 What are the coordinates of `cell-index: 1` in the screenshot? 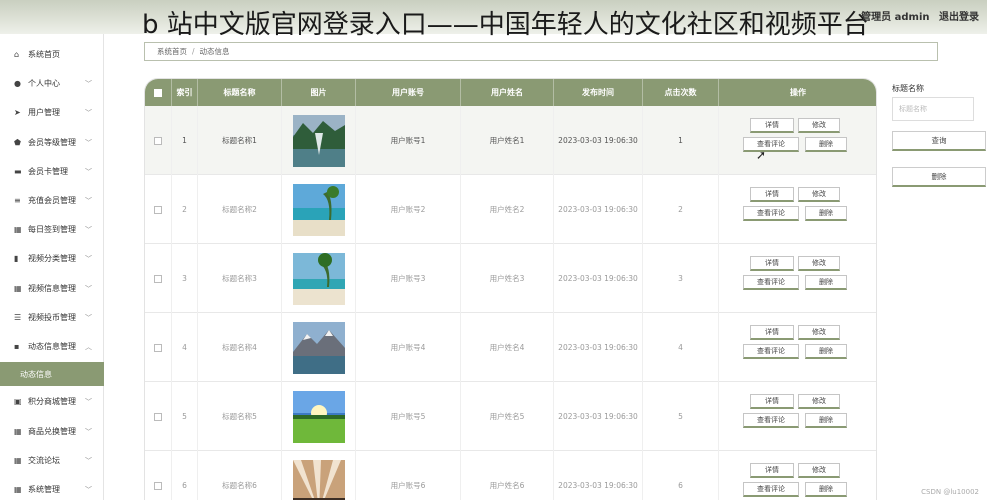 It's located at (185, 140).